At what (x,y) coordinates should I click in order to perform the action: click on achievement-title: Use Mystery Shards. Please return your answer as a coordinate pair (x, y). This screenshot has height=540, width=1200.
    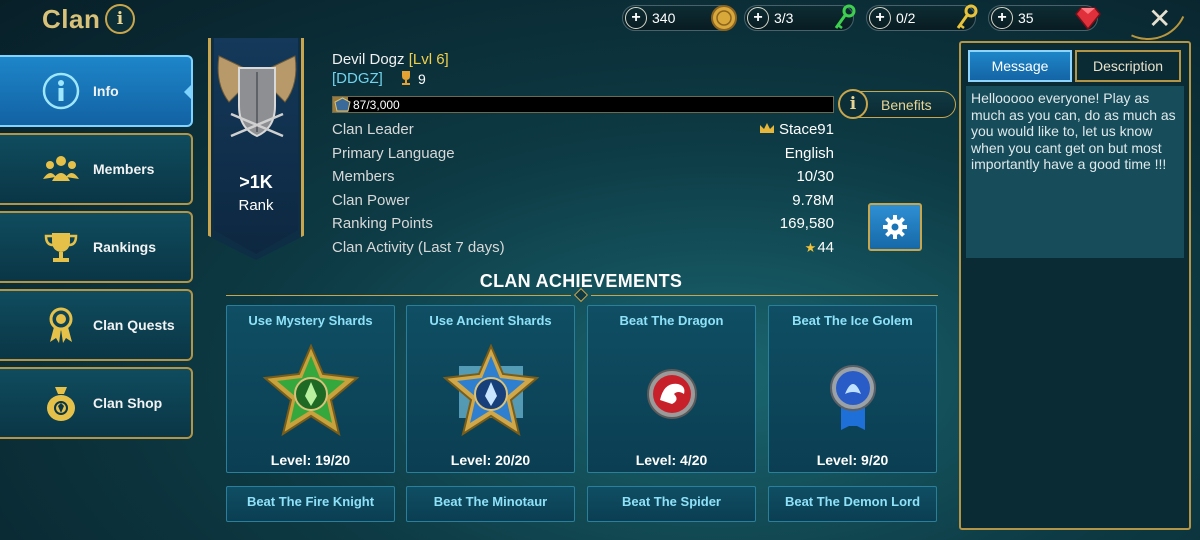
    Looking at the image, I should click on (310, 320).